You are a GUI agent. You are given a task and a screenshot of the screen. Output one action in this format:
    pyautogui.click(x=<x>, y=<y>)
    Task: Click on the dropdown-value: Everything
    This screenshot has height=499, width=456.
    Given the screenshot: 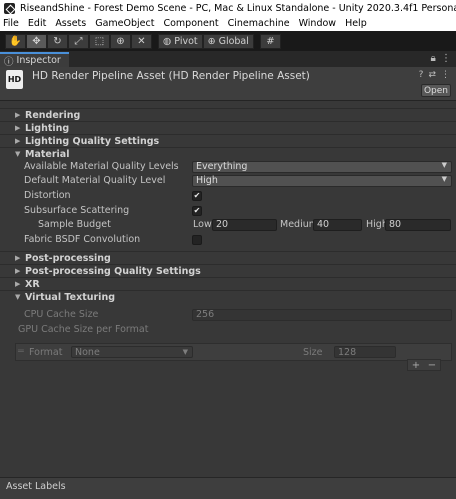 What is the action you would take?
    pyautogui.click(x=222, y=166)
    